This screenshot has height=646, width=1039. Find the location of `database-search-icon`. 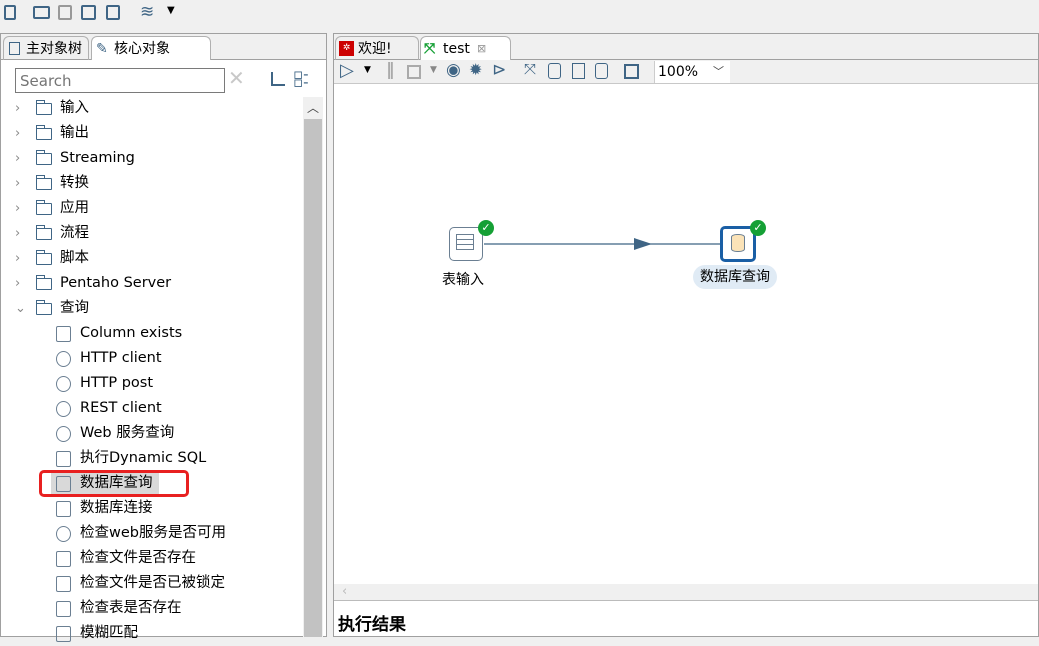

database-search-icon is located at coordinates (738, 243).